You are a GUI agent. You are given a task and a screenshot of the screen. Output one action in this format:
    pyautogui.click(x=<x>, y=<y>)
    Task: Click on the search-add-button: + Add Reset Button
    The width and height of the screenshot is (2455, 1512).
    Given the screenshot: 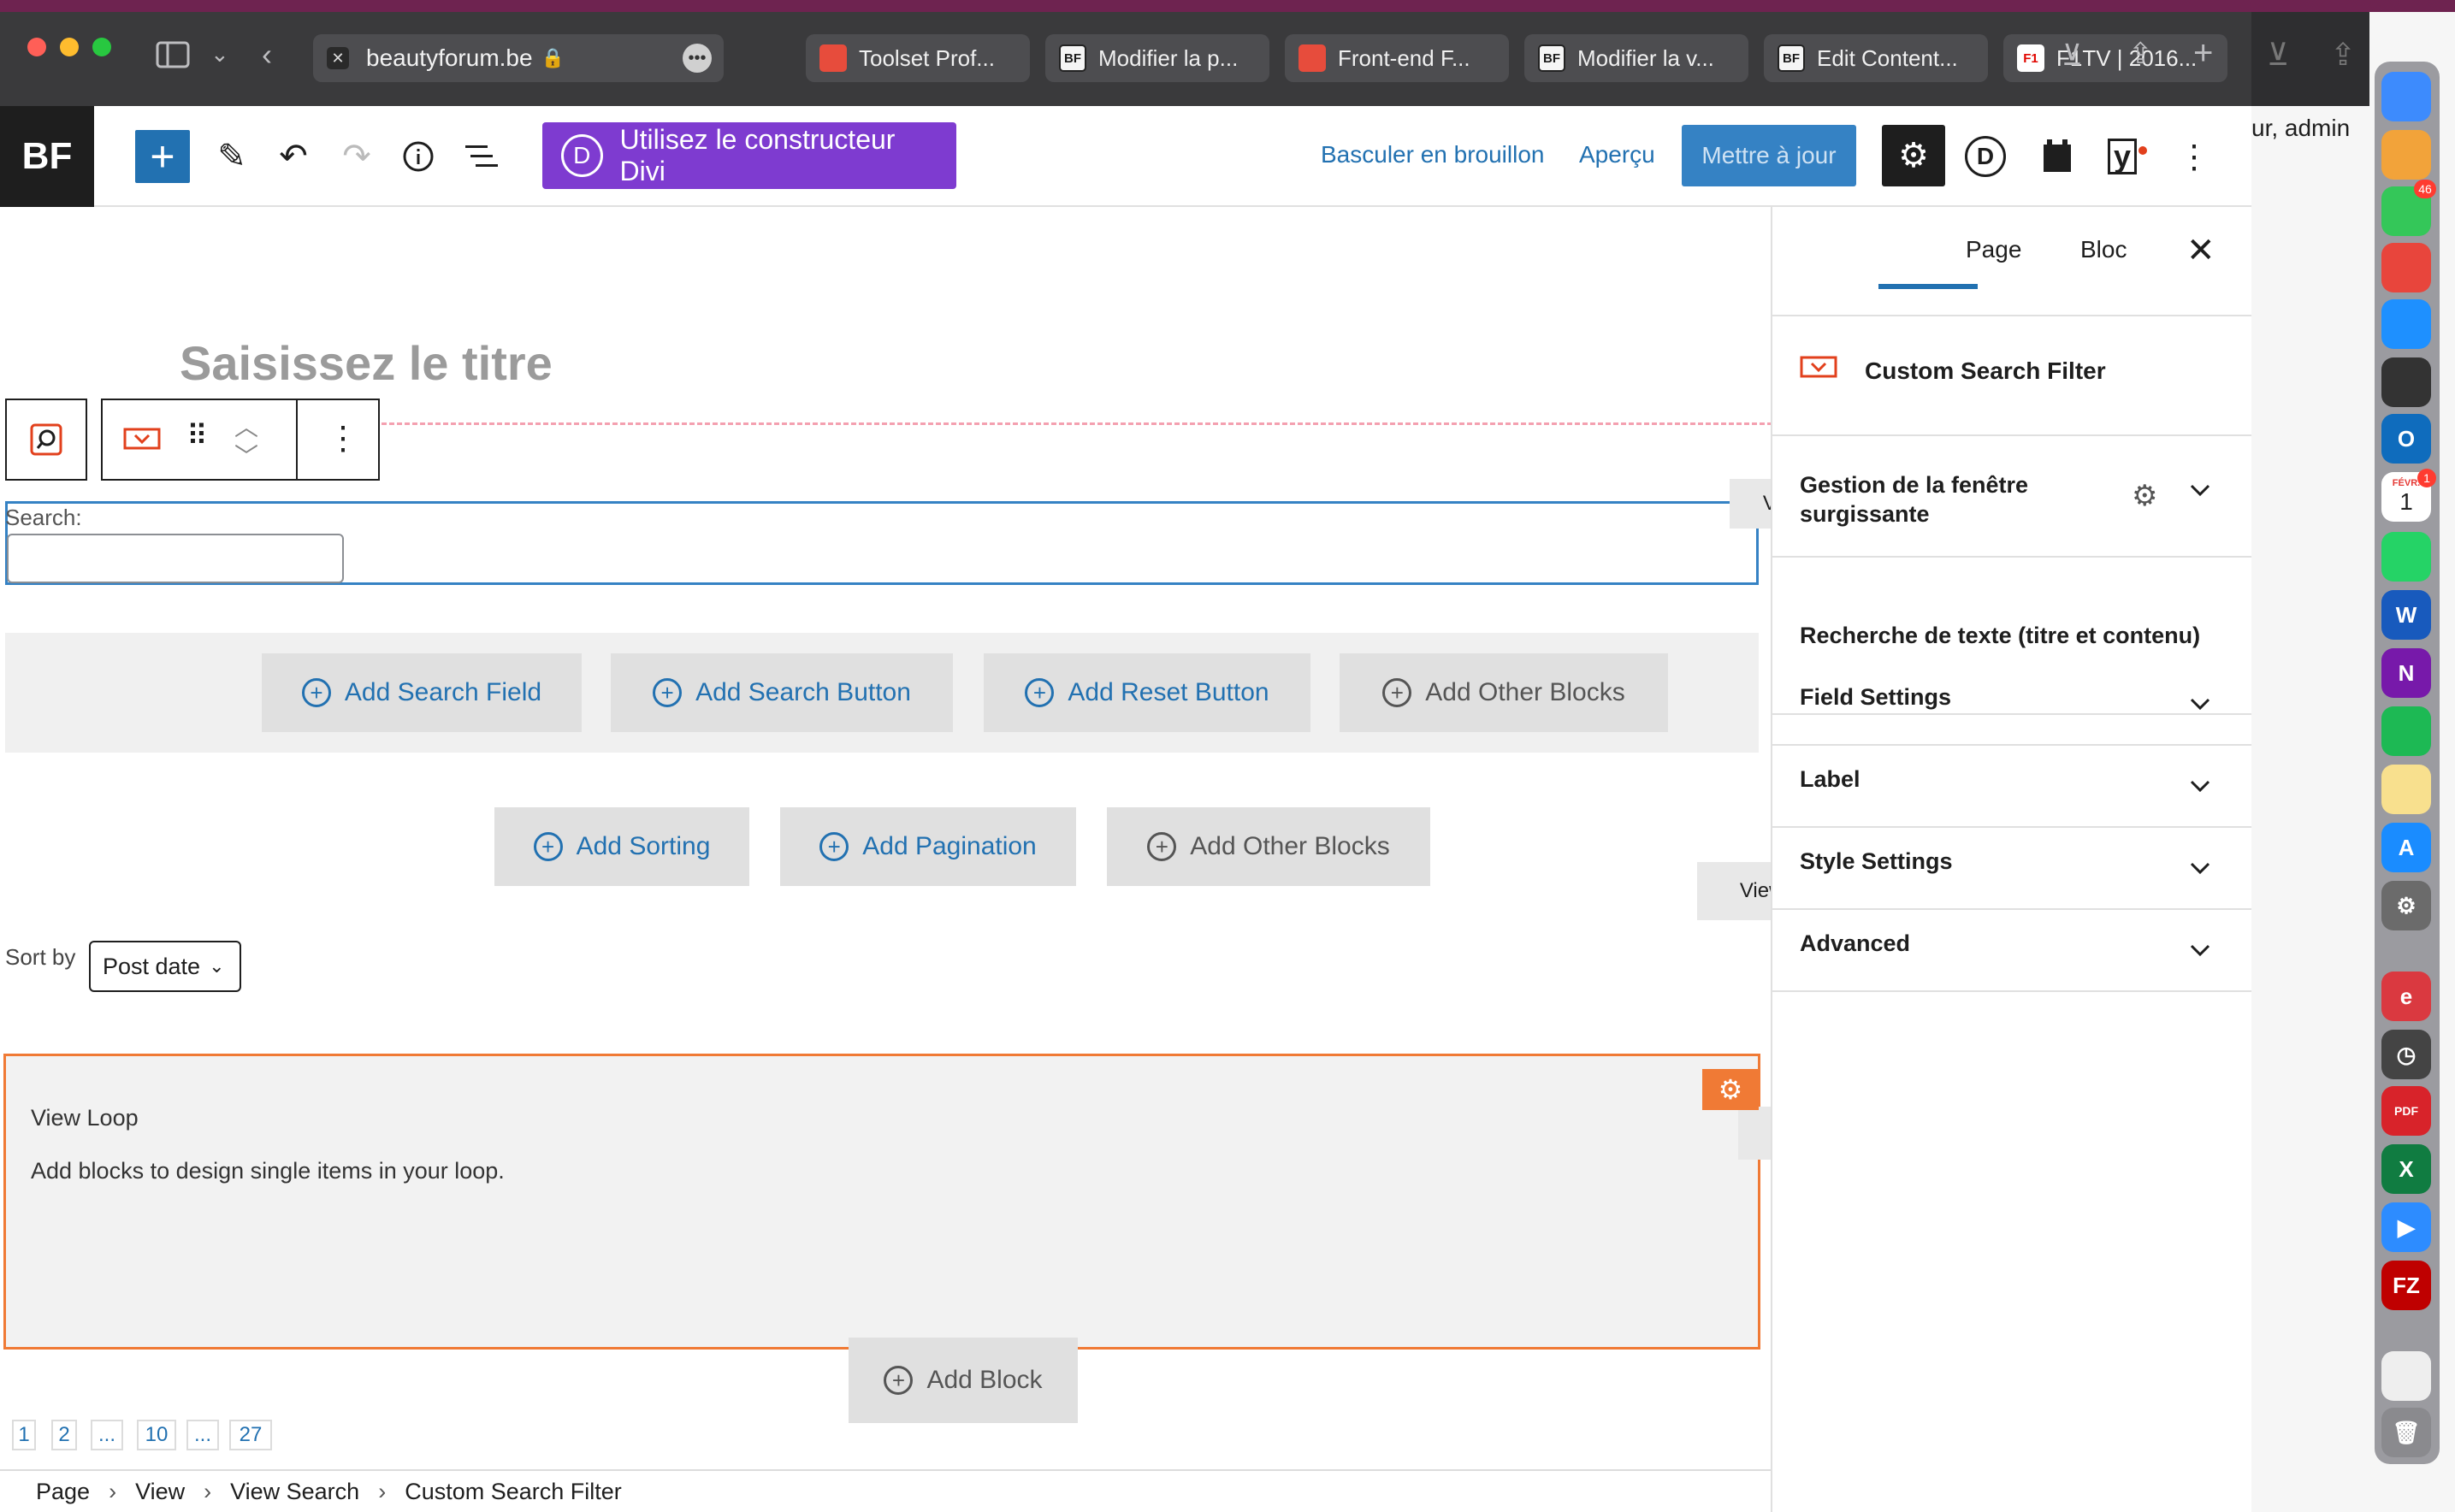 What is the action you would take?
    pyautogui.click(x=1147, y=692)
    